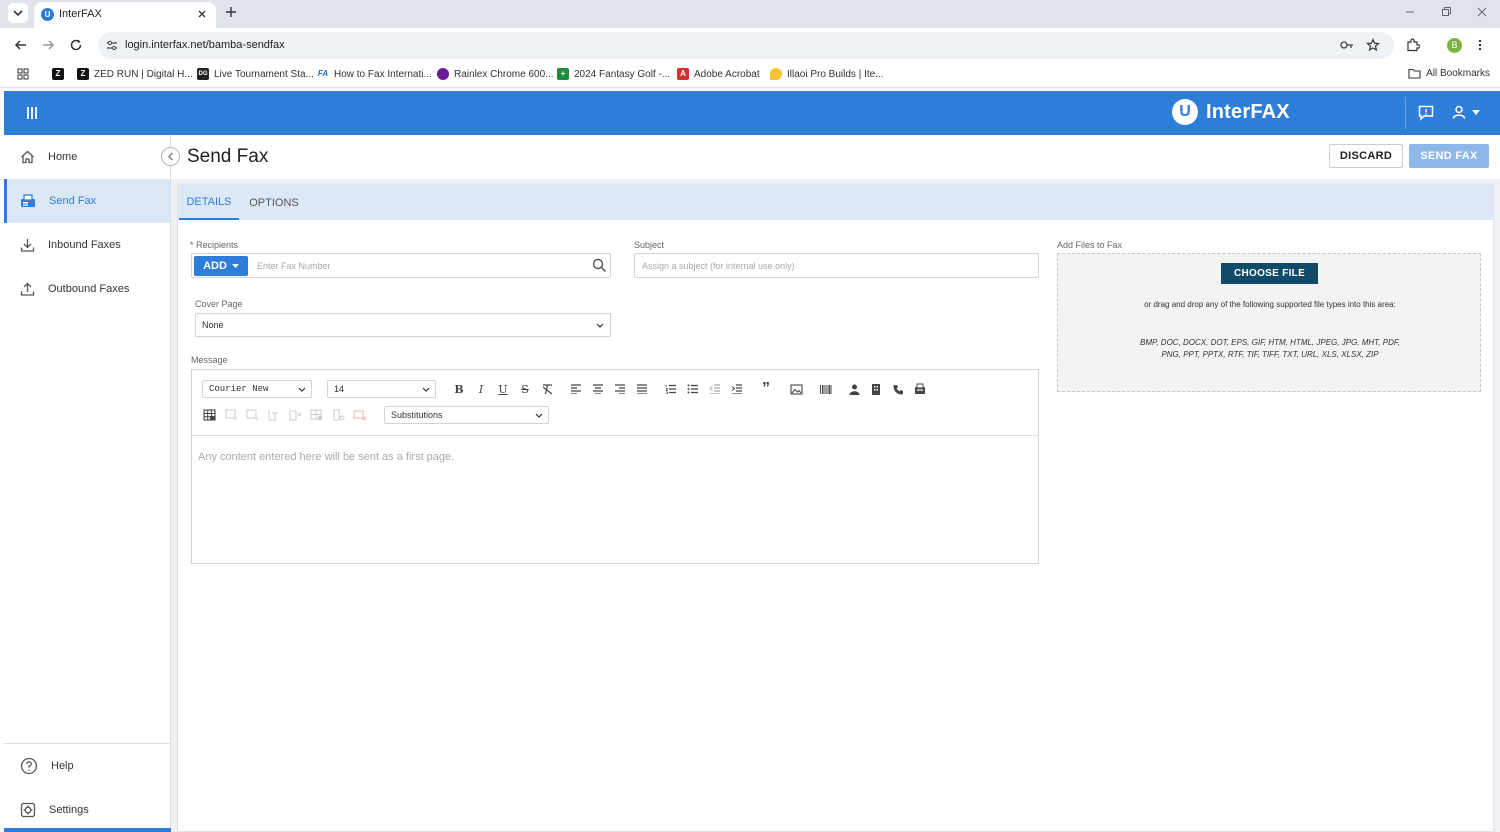  I want to click on underline-icon: U, so click(503, 389).